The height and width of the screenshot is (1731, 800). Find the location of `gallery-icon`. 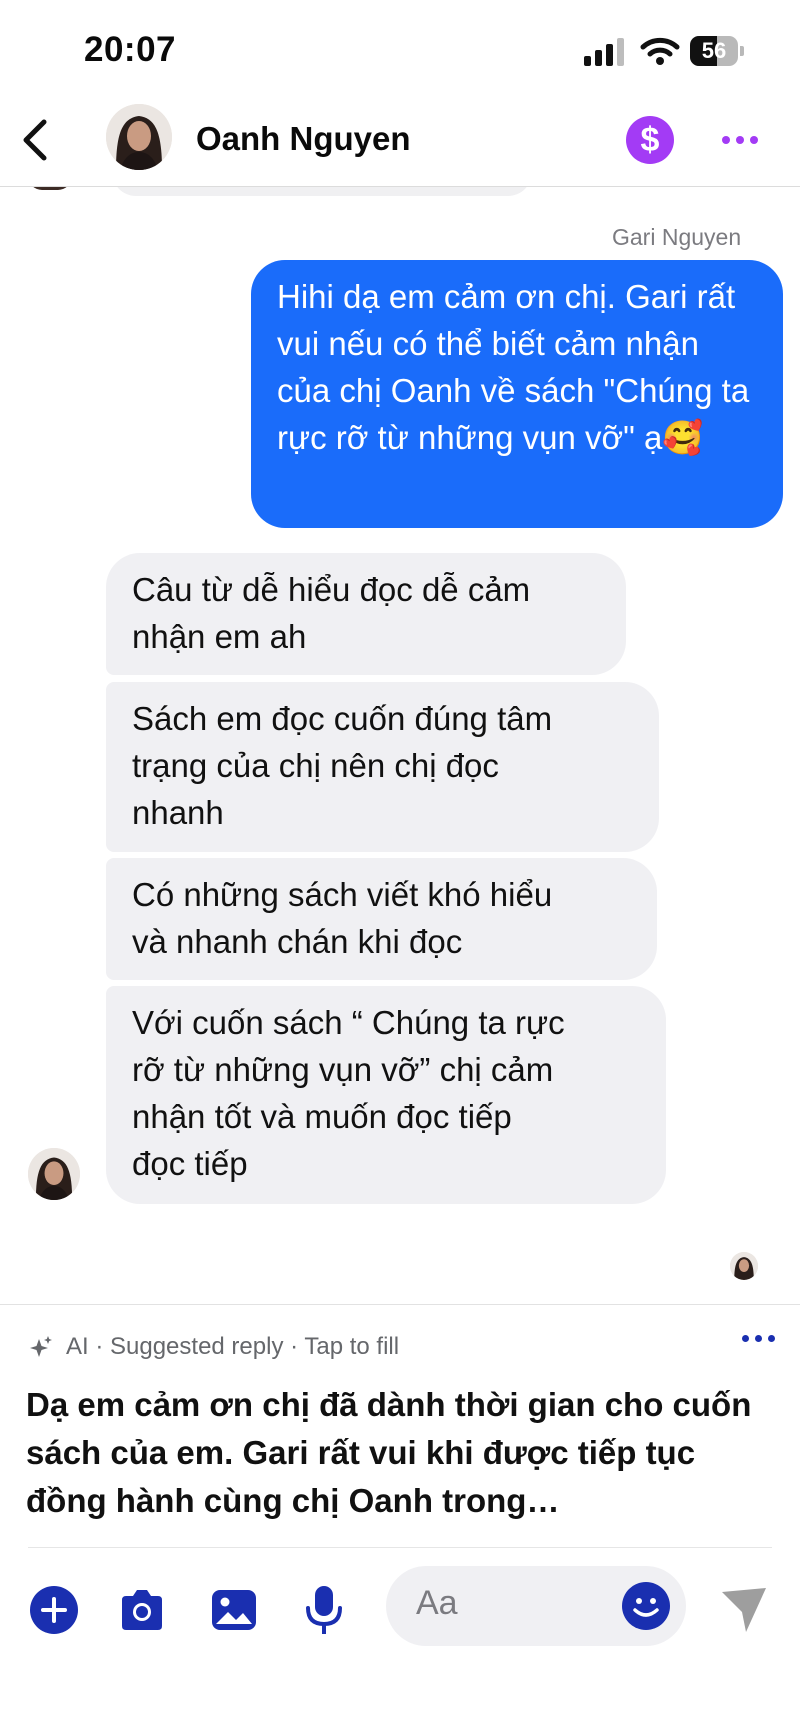

gallery-icon is located at coordinates (234, 1610).